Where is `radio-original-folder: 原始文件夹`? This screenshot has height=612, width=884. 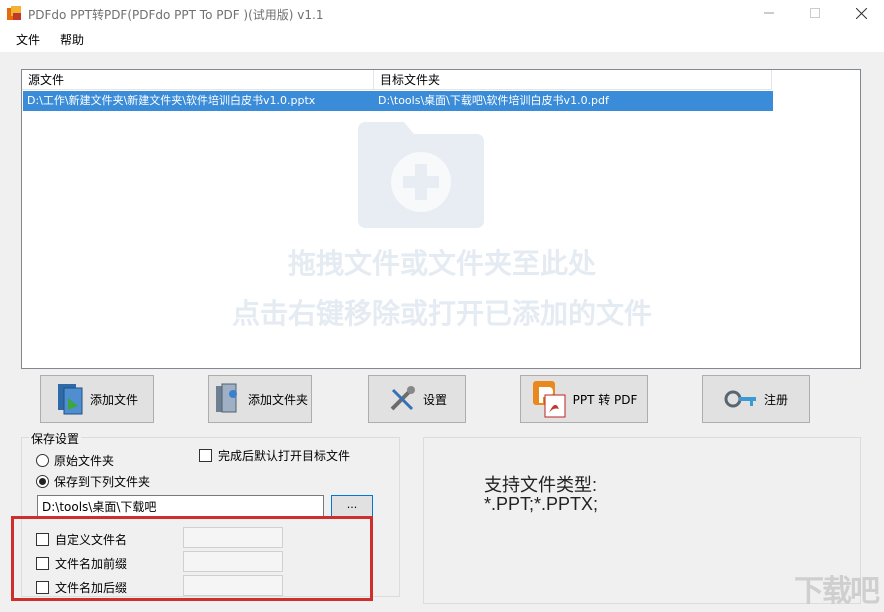 radio-original-folder: 原始文件夹 is located at coordinates (75, 460).